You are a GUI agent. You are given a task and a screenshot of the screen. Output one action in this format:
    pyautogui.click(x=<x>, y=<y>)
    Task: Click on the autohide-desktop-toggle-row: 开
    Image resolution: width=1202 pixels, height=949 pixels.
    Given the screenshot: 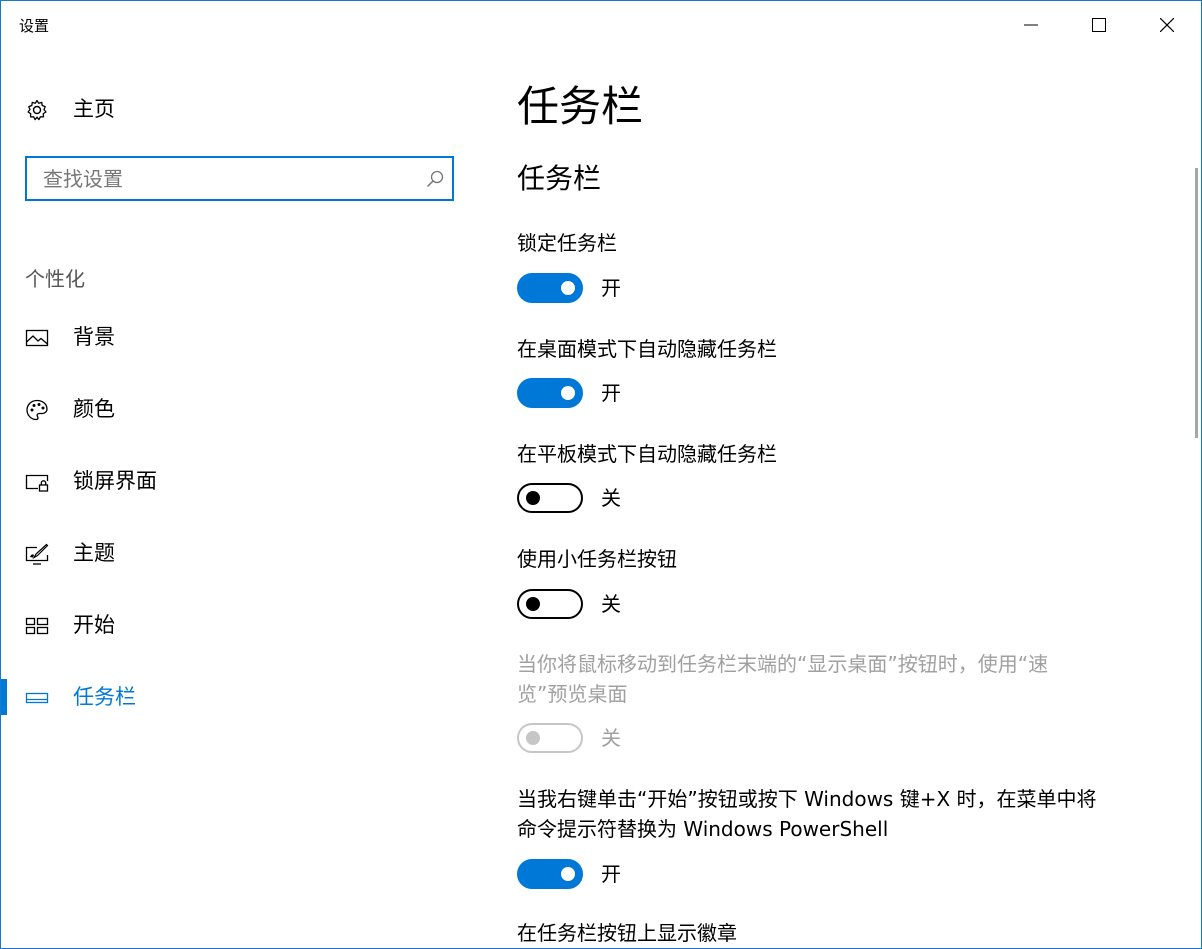 What is the action you would take?
    pyautogui.click(x=617, y=393)
    